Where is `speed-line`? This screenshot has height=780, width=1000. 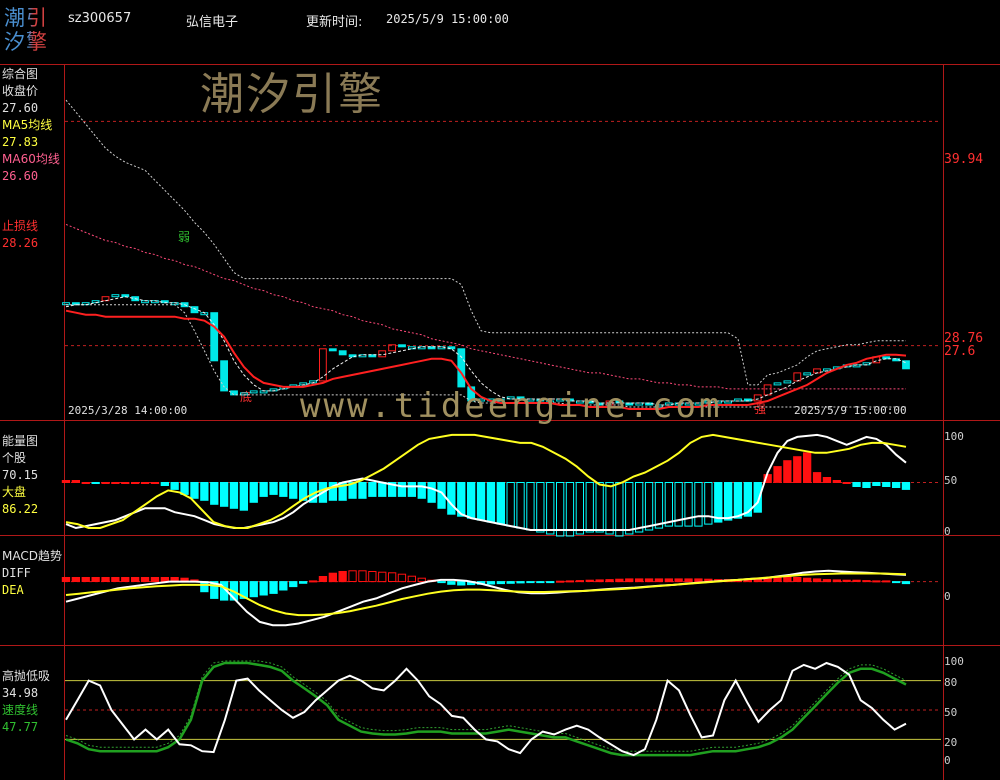 speed-line is located at coordinates (486, 709).